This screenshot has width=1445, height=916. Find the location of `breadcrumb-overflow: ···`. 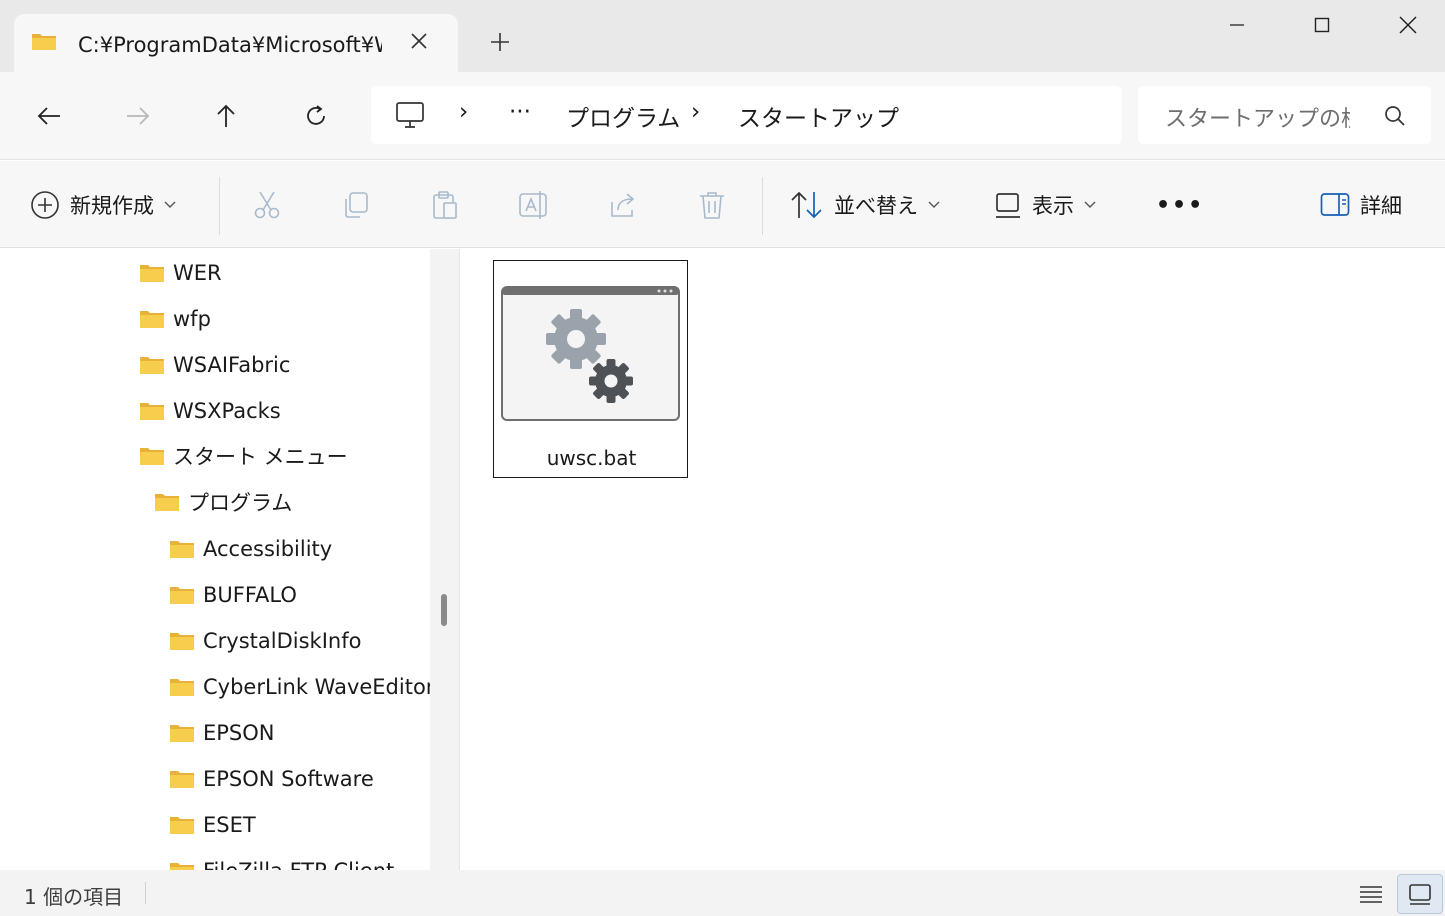

breadcrumb-overflow: ··· is located at coordinates (520, 112).